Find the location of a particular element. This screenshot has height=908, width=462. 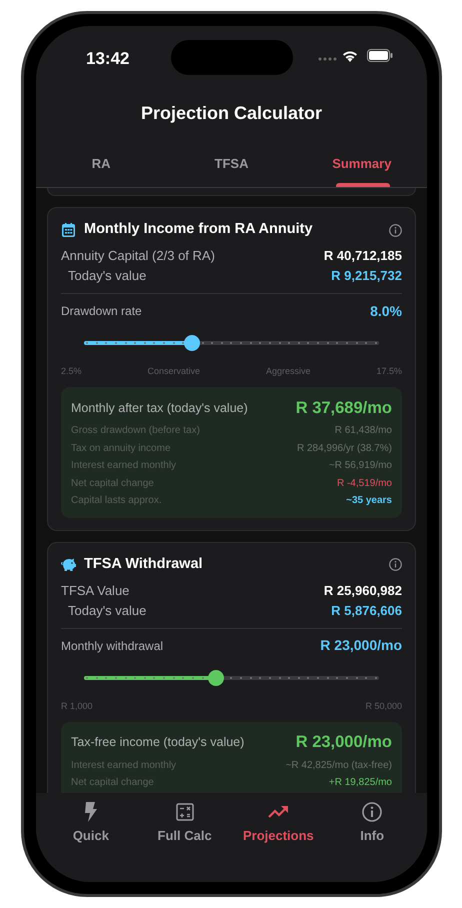

card-title: Monthly Income from RA Annuity is located at coordinates (198, 230).